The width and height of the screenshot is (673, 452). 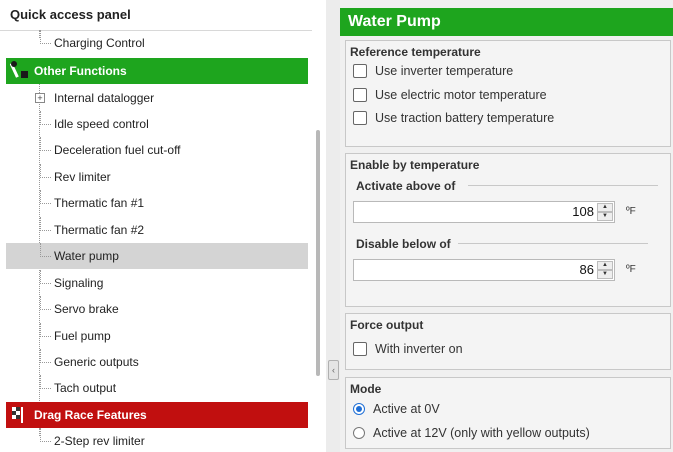 I want to click on panel-splitter: ‹, so click(x=333, y=226).